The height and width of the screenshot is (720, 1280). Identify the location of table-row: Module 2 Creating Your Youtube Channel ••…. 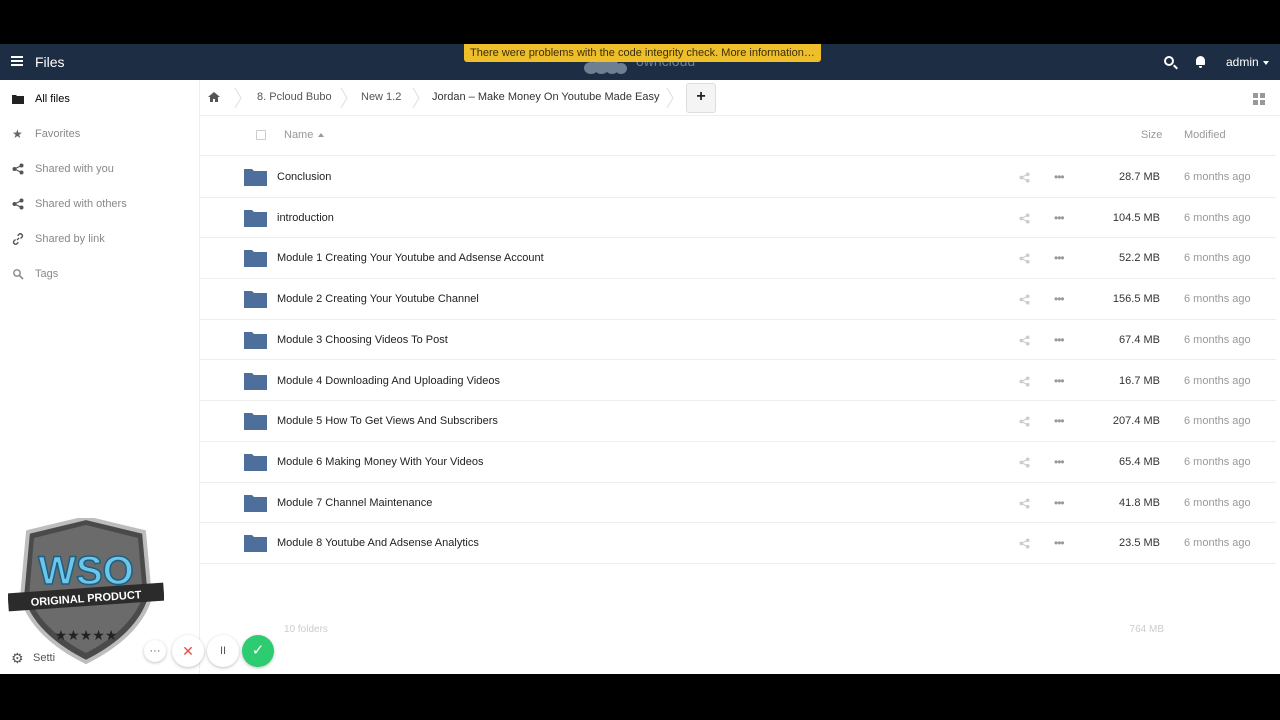
(738, 299).